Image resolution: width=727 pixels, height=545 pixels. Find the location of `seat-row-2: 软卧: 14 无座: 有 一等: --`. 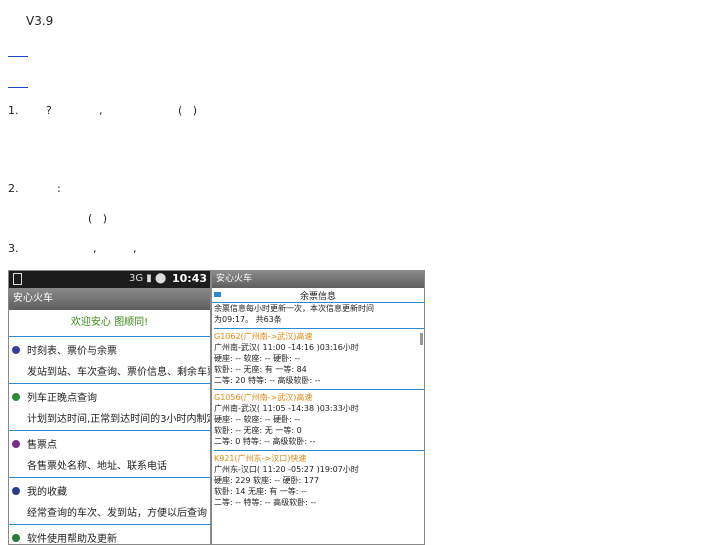

seat-row-2: 软卧: 14 无座: 有 一等: -- is located at coordinates (260, 491).